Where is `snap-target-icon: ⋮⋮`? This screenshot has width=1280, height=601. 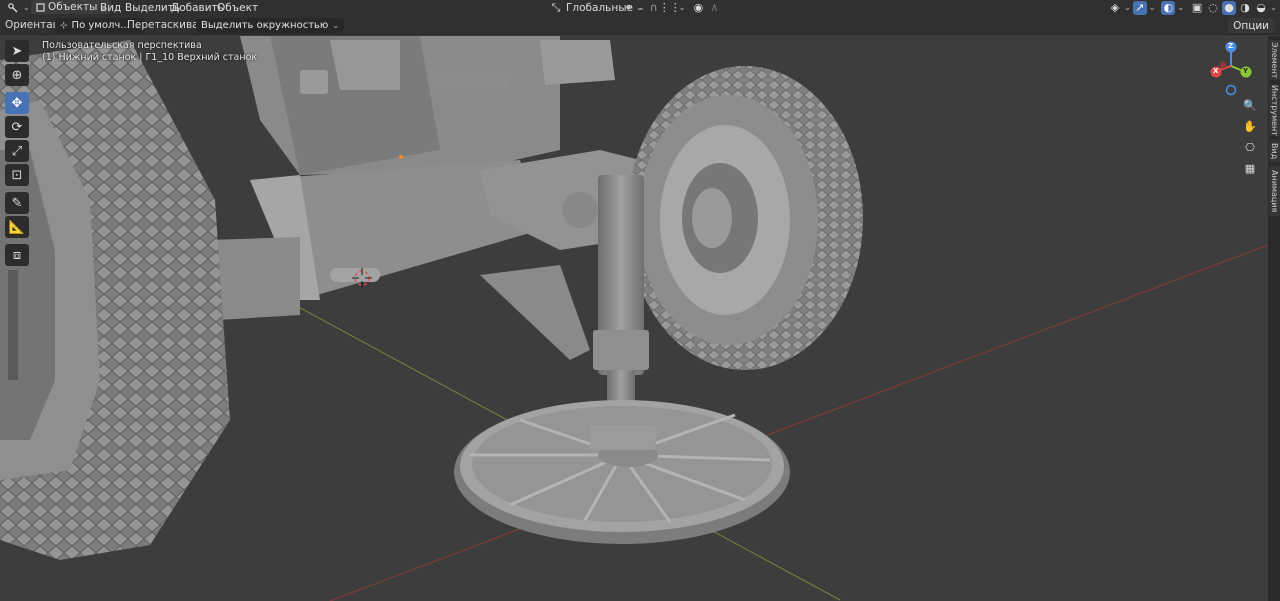
snap-target-icon: ⋮⋮ is located at coordinates (670, 8).